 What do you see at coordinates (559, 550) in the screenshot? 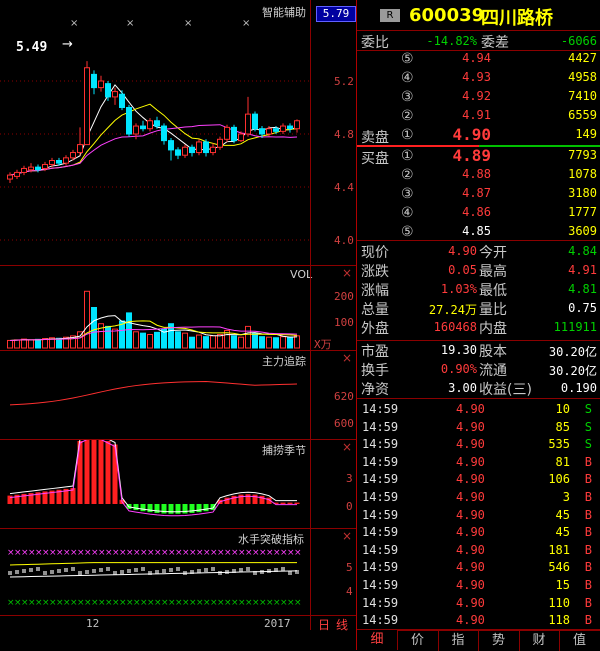
I see `tick-volume: 181` at bounding box center [559, 550].